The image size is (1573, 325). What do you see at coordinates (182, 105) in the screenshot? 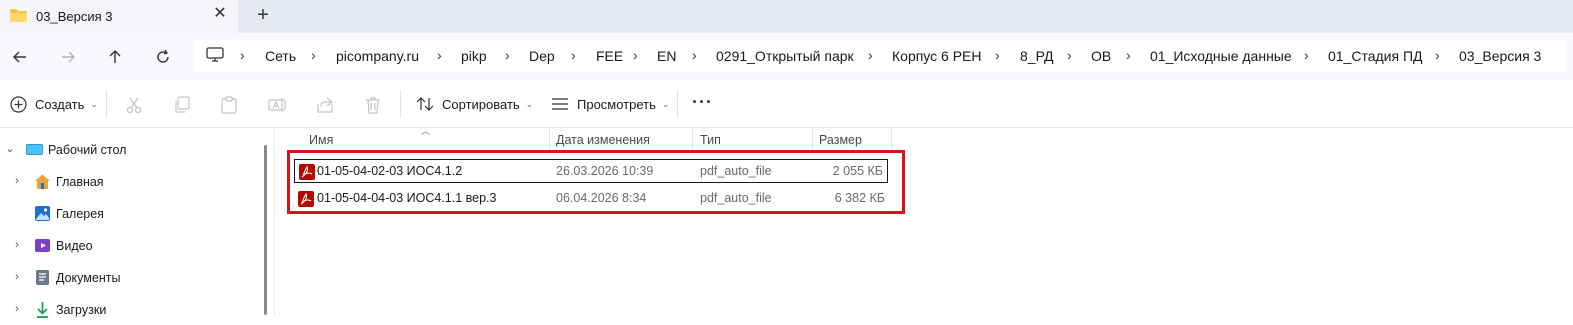
I see `copy-icon` at bounding box center [182, 105].